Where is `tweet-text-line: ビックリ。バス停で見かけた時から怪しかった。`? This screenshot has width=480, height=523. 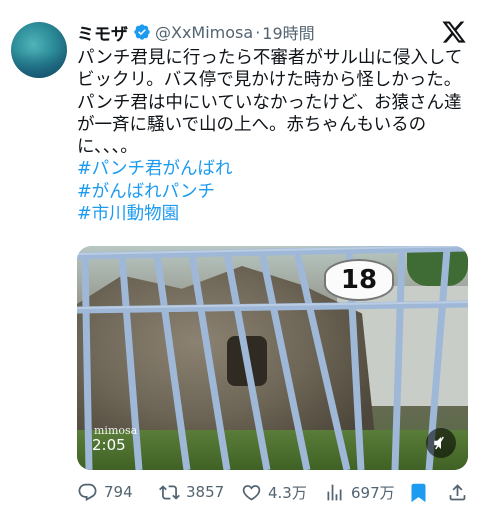
tweet-text-line: ビックリ。バス停で見かけた時から怪しかった。 is located at coordinates (269, 80).